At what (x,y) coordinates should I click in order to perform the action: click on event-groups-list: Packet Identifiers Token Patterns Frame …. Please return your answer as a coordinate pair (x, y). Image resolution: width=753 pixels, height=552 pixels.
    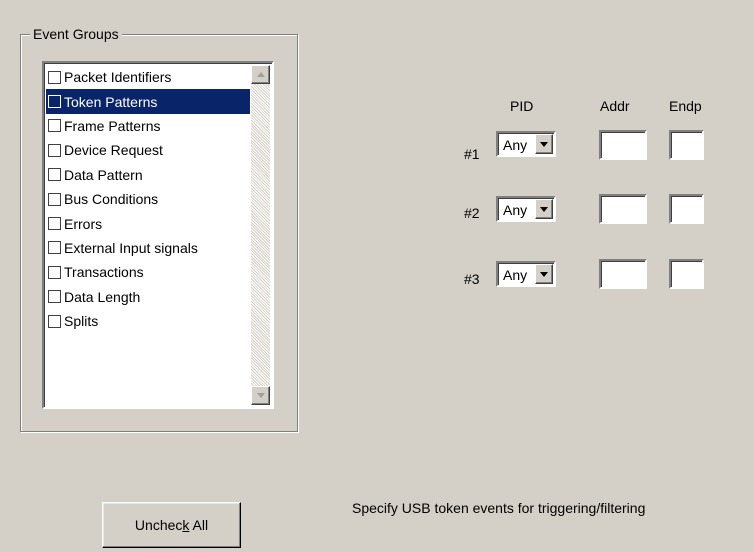
    Looking at the image, I should click on (148, 199).